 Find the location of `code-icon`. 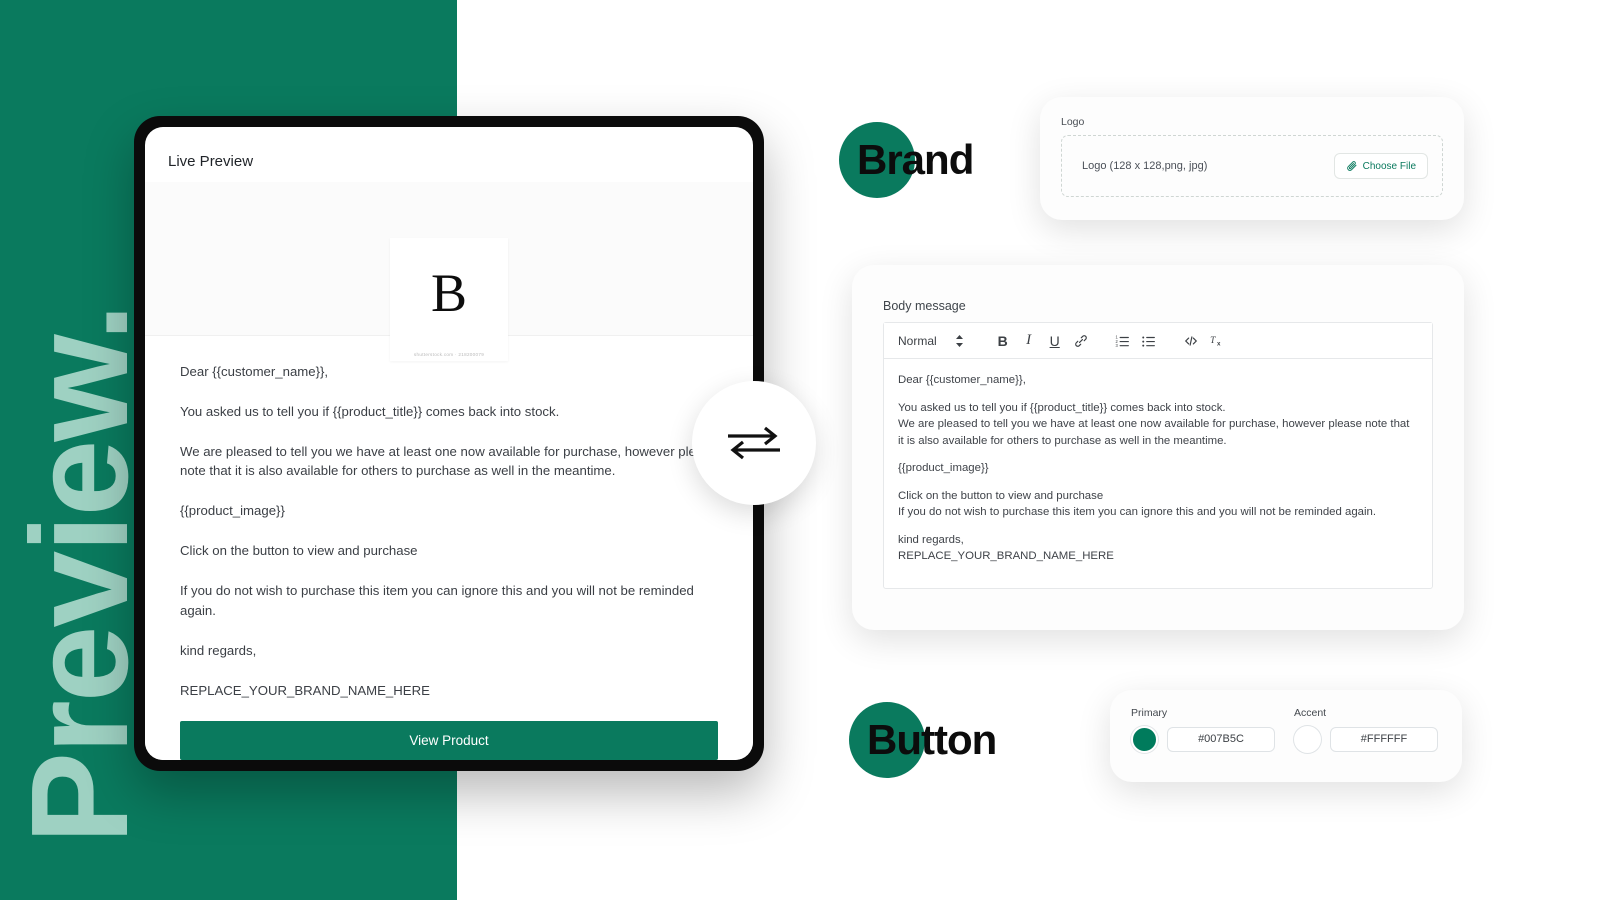

code-icon is located at coordinates (1190, 340).